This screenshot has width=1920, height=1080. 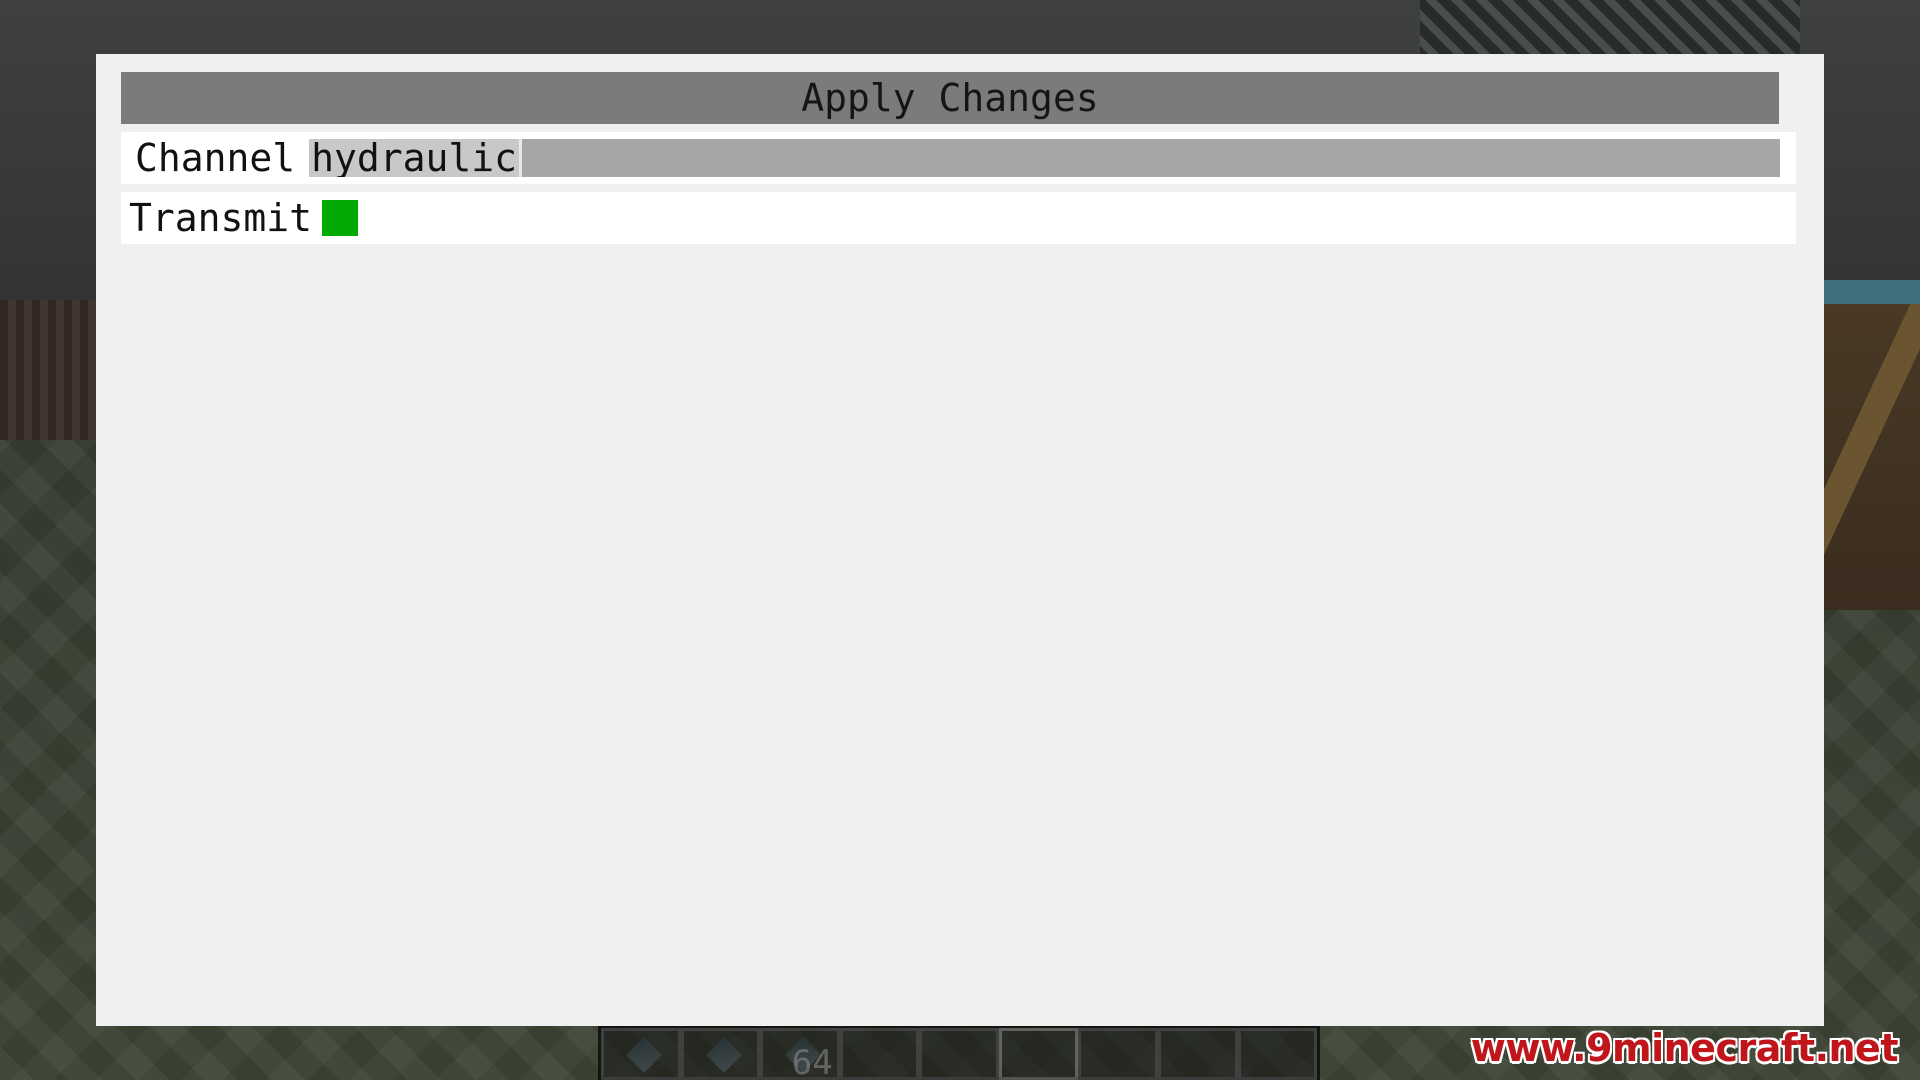 I want to click on item-count: 64, so click(x=812, y=1061).